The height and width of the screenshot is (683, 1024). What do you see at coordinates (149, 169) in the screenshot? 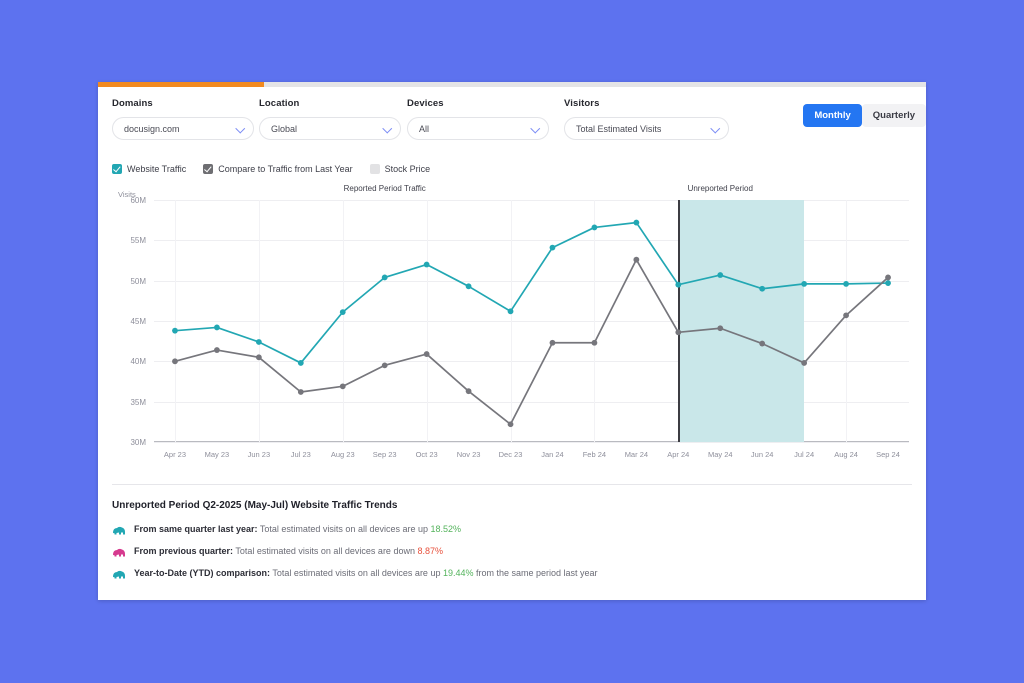
I see `legend-item-0: Website Traffic` at bounding box center [149, 169].